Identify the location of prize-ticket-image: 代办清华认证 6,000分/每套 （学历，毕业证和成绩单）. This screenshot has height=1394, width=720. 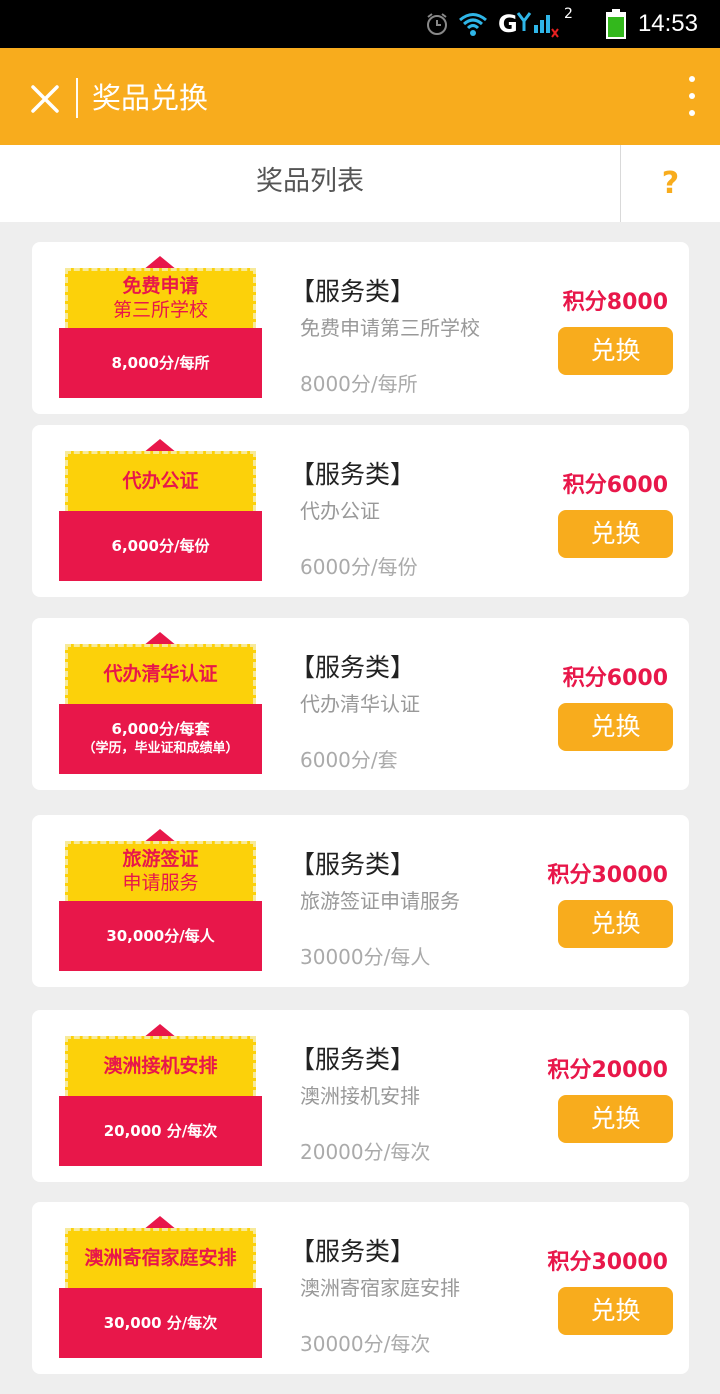
(160, 703).